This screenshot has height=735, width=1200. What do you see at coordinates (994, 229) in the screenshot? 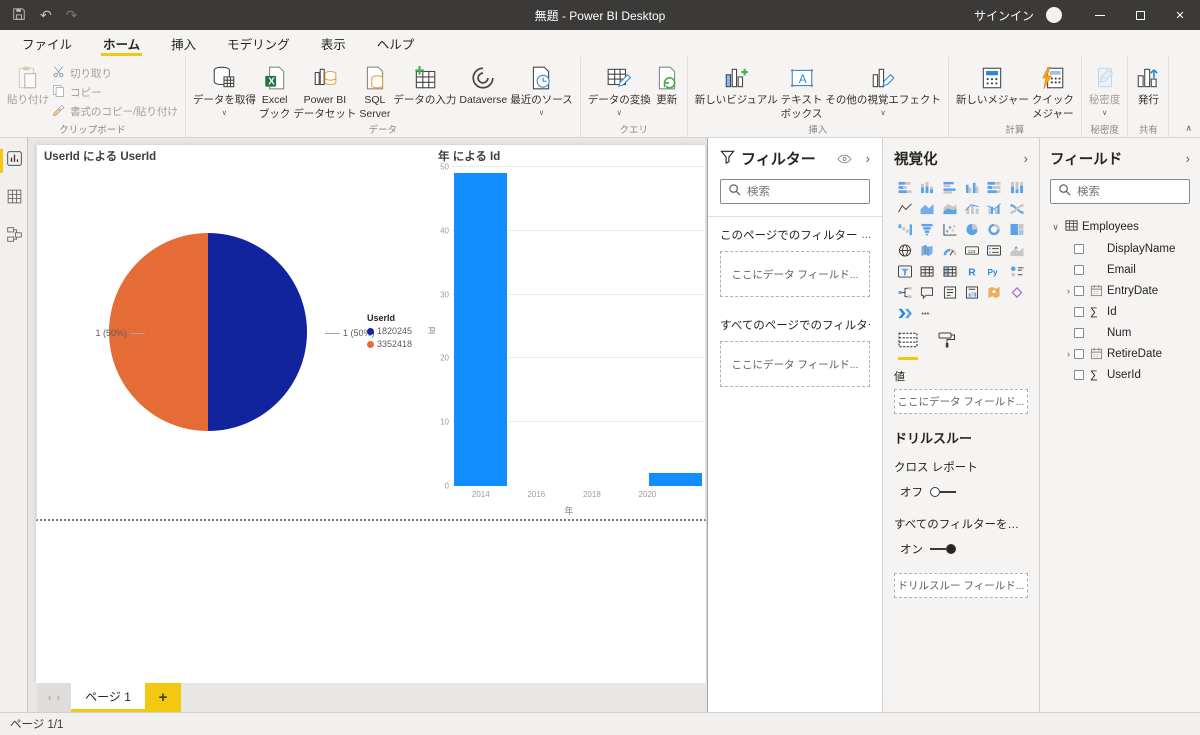
I see `donut-icon` at bounding box center [994, 229].